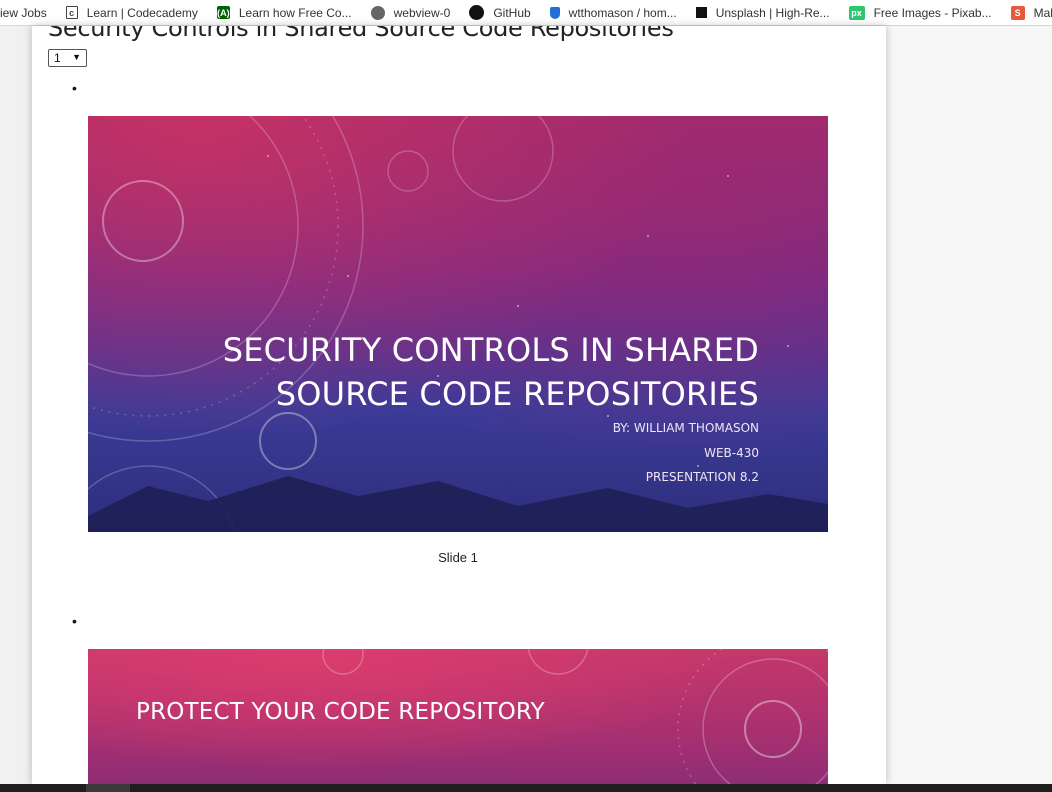  I want to click on left-gutter, so click(16, 405).